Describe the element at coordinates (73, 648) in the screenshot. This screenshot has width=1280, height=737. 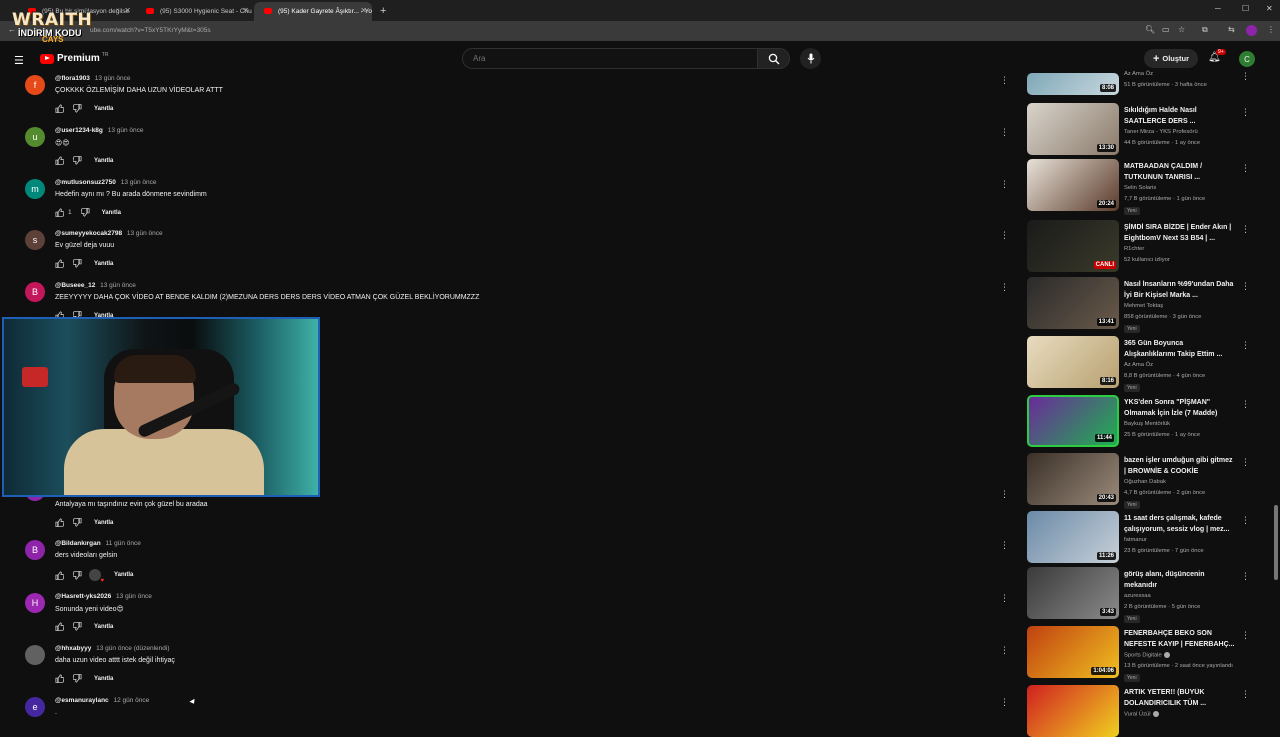
I see `commenter-handle: @hhxabyyy` at that location.